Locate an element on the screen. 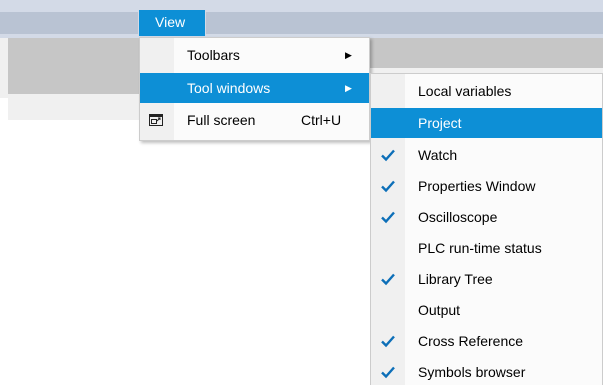 Image resolution: width=603 pixels, height=387 pixels. menu-item-label: Oscilloscope is located at coordinates (458, 217).